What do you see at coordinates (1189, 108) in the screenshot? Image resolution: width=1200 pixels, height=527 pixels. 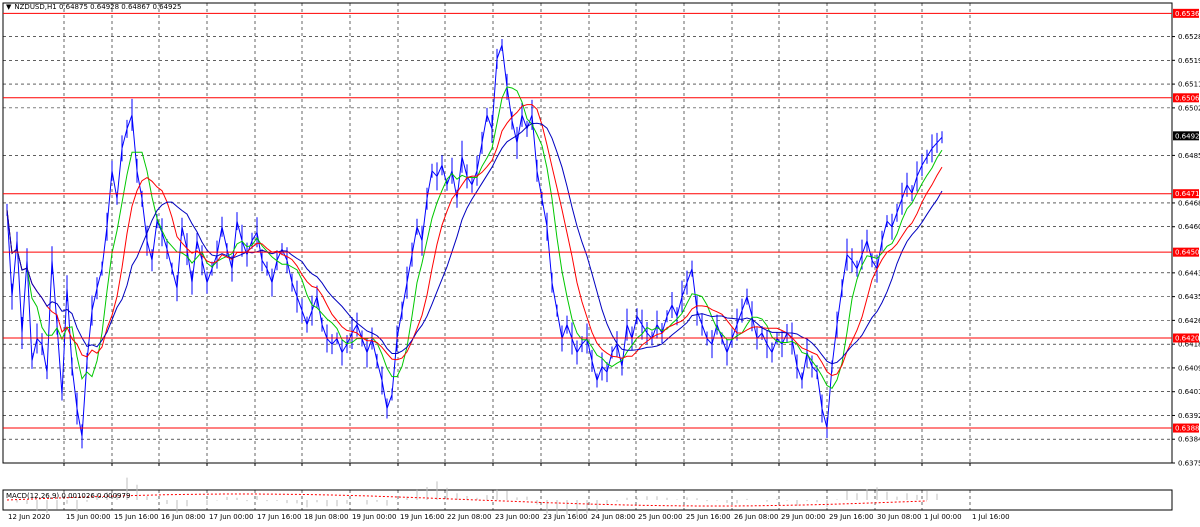 I see `price-tick-label: 0.65025` at bounding box center [1189, 108].